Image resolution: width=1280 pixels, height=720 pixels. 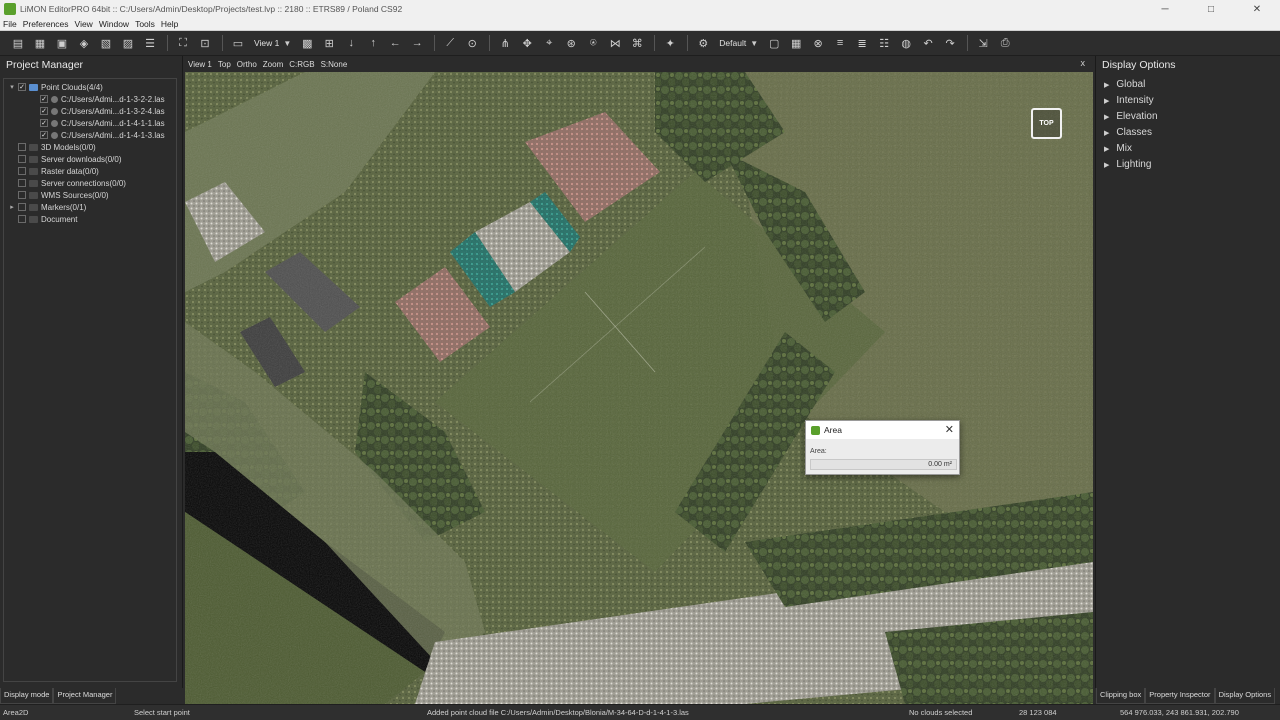 I want to click on filter-icon: ⊗, so click(x=818, y=43).